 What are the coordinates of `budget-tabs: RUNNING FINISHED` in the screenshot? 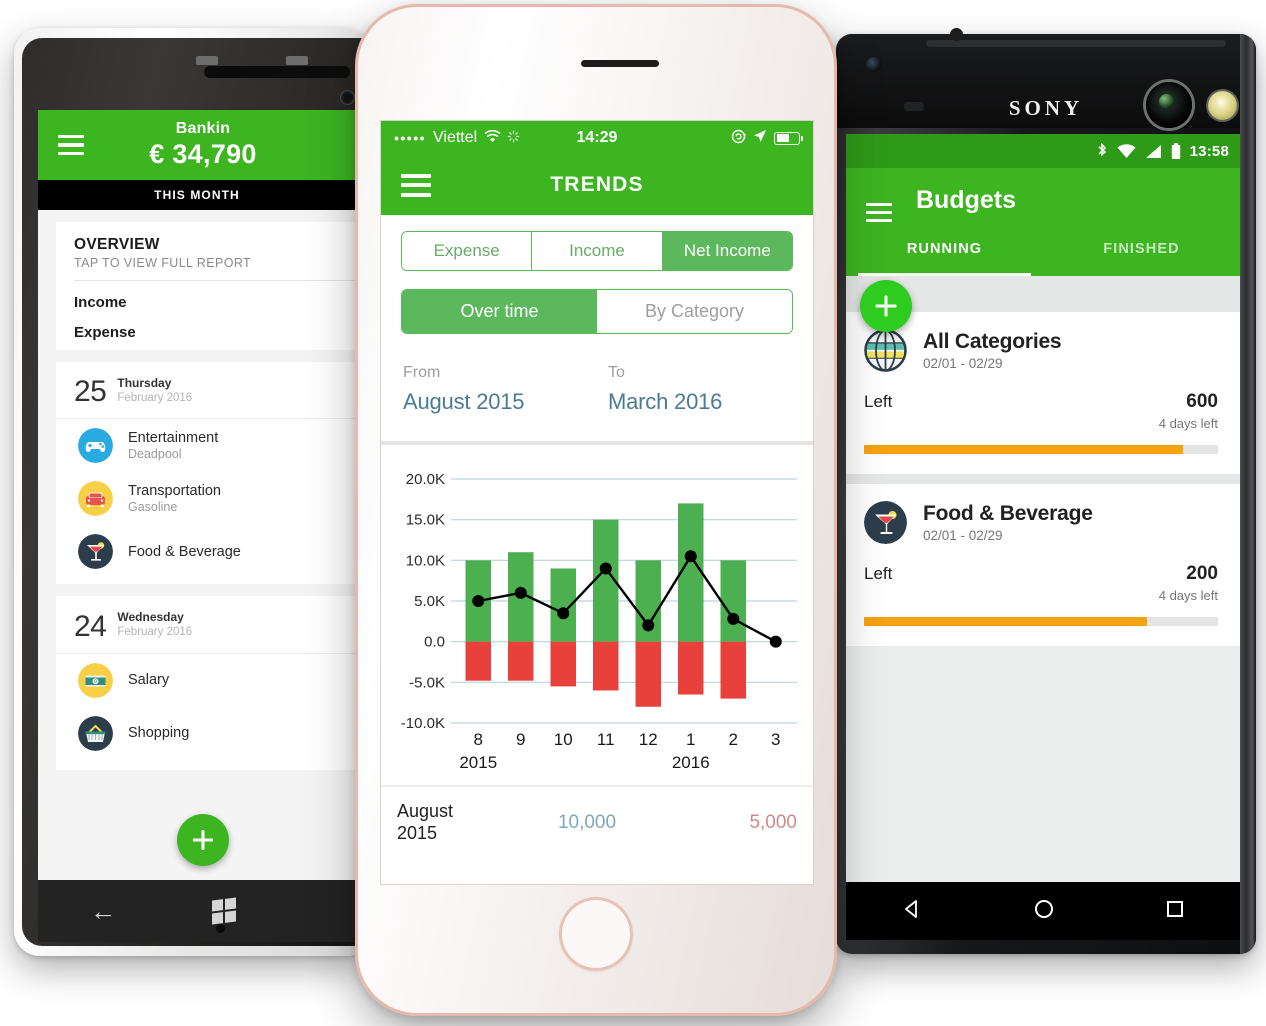 It's located at (1043, 254).